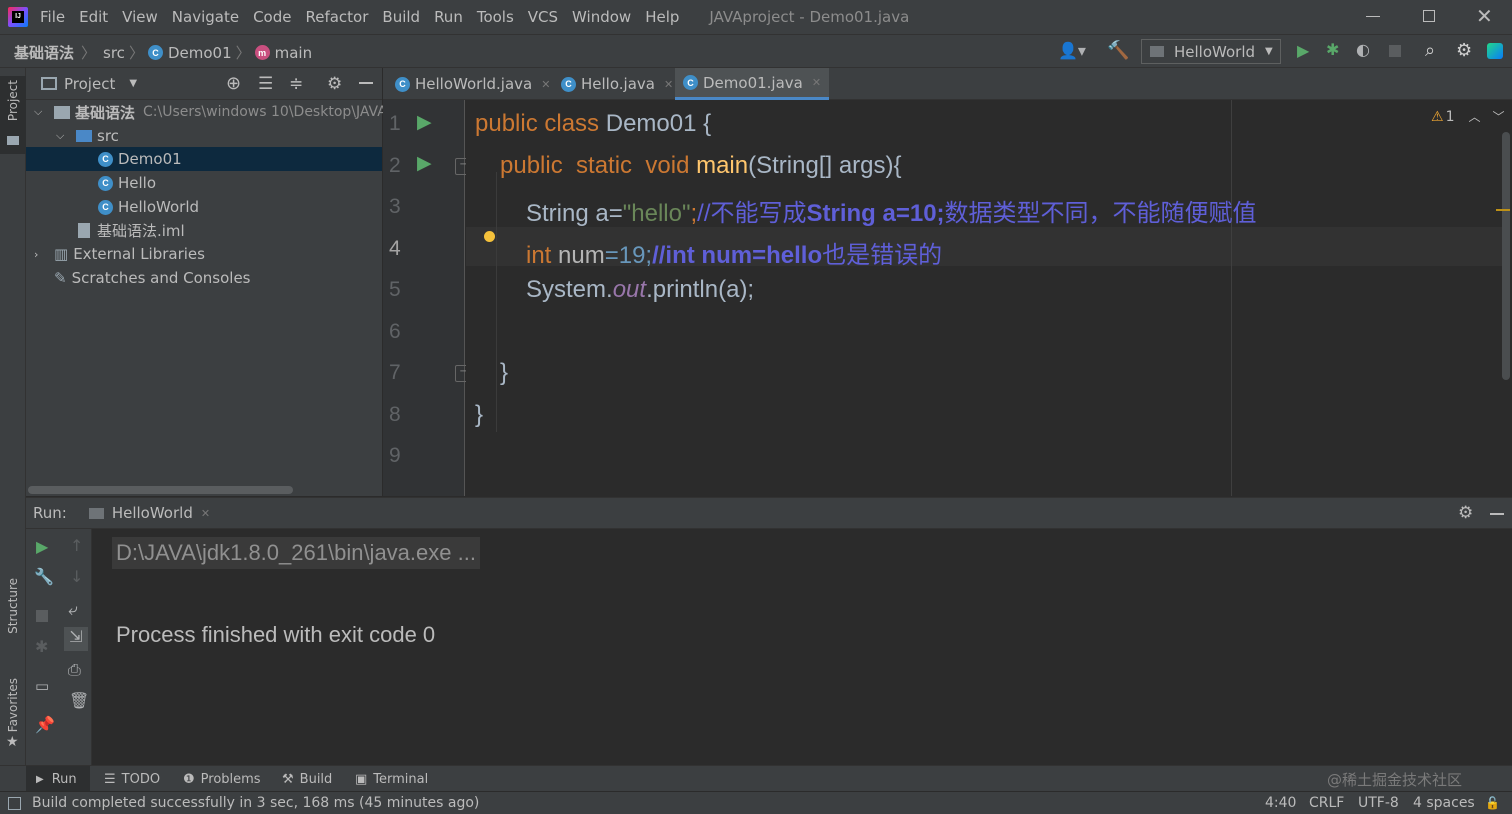 This screenshot has height=814, width=1512. What do you see at coordinates (41, 646) in the screenshot?
I see `dump-threads-icon: ✱` at bounding box center [41, 646].